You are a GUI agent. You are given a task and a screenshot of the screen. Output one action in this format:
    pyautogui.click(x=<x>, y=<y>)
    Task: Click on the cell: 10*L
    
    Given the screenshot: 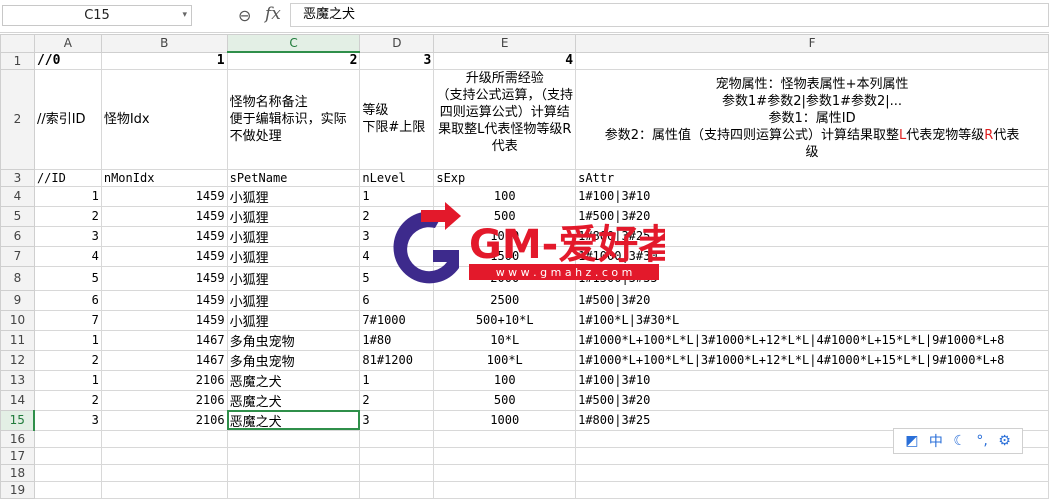 What is the action you would take?
    pyautogui.click(x=505, y=340)
    